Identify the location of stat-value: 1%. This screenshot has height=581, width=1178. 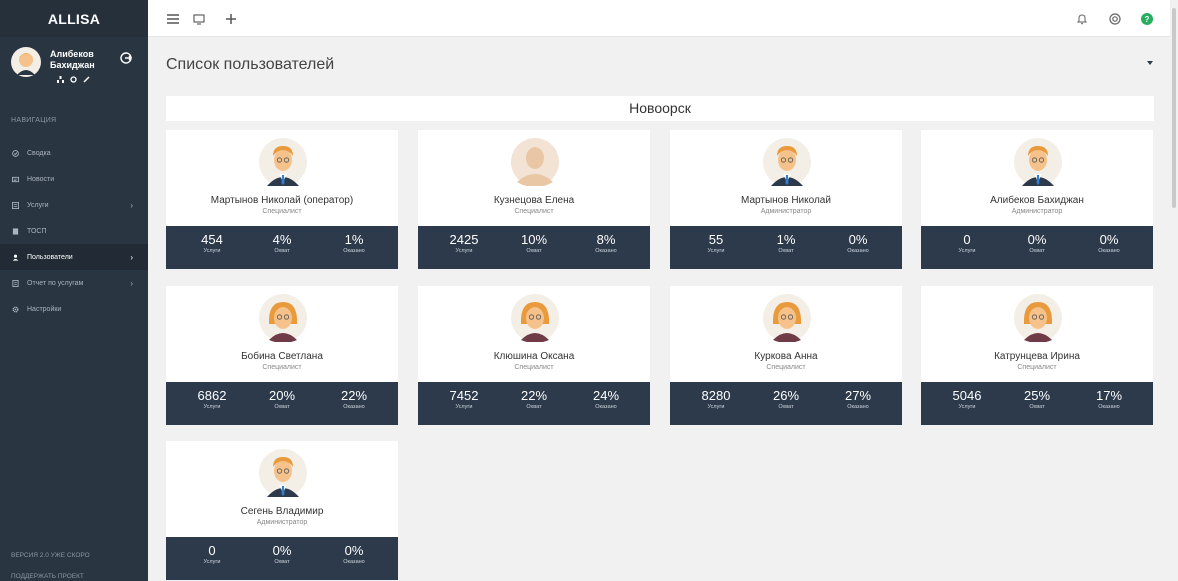
(786, 239).